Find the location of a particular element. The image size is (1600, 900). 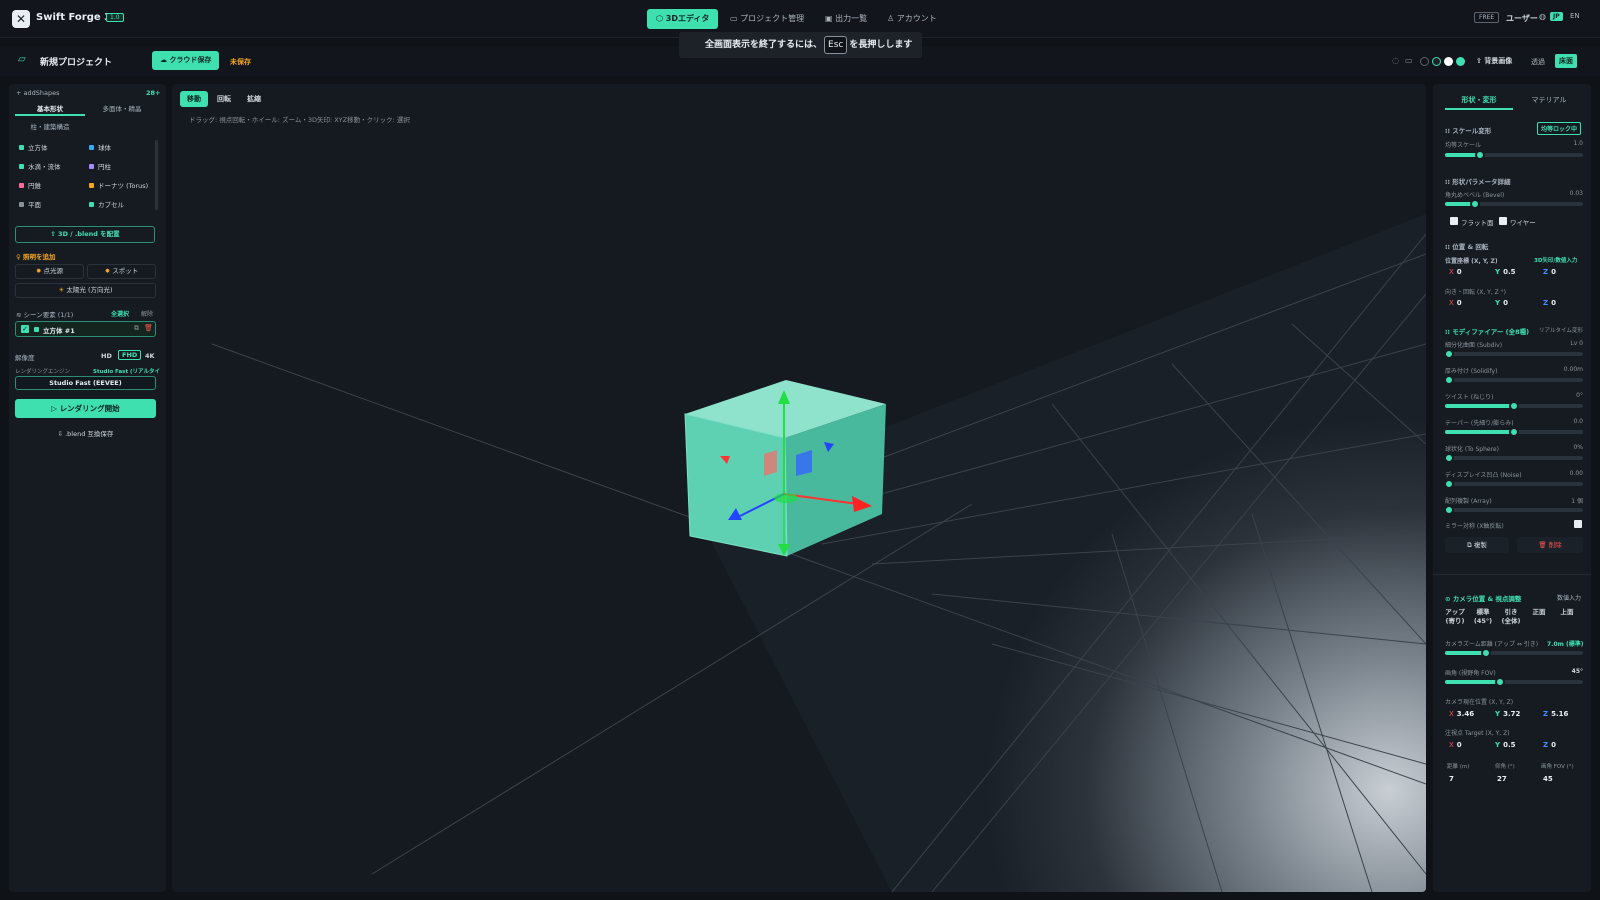

stat-elevation-value: 27 is located at coordinates (1502, 779).